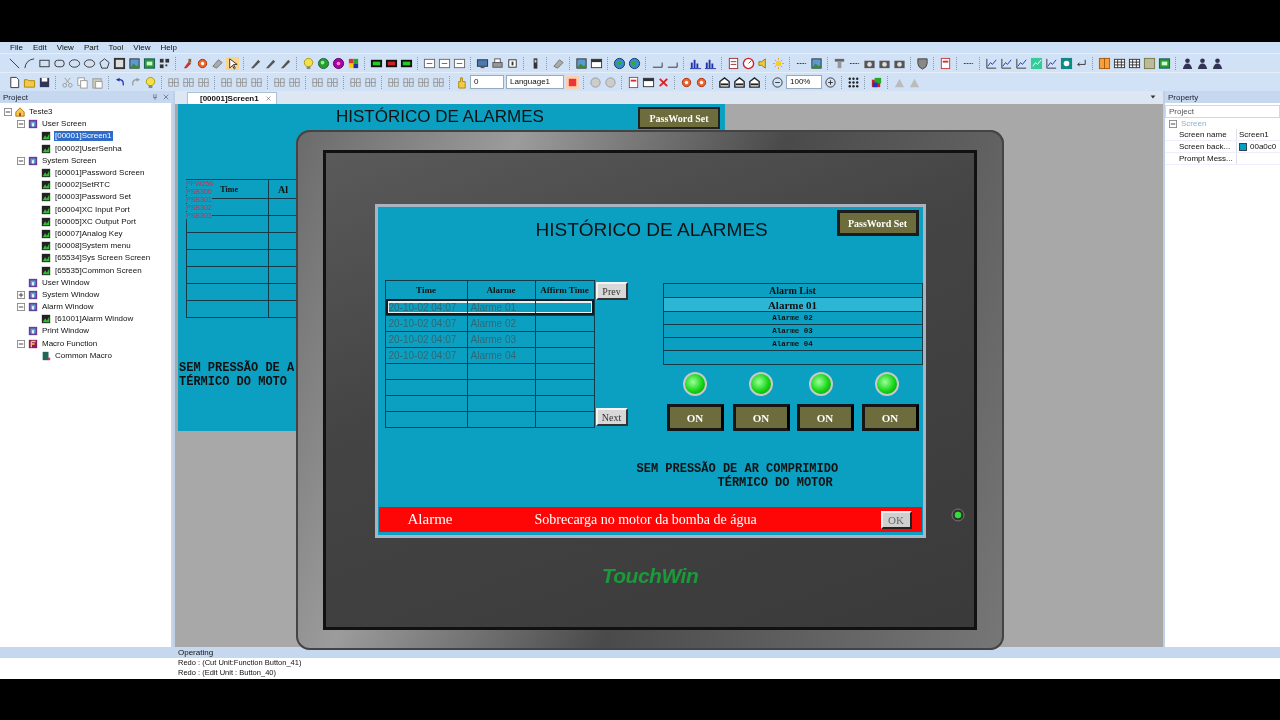 This screenshot has height=720, width=1280. Describe the element at coordinates (1222, 111) in the screenshot. I see `object-selector: Project` at that location.